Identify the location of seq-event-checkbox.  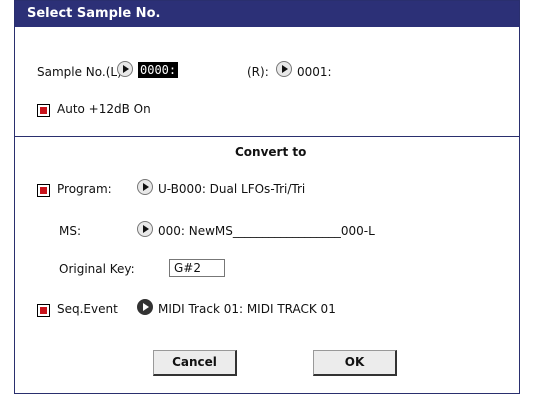
(43, 310).